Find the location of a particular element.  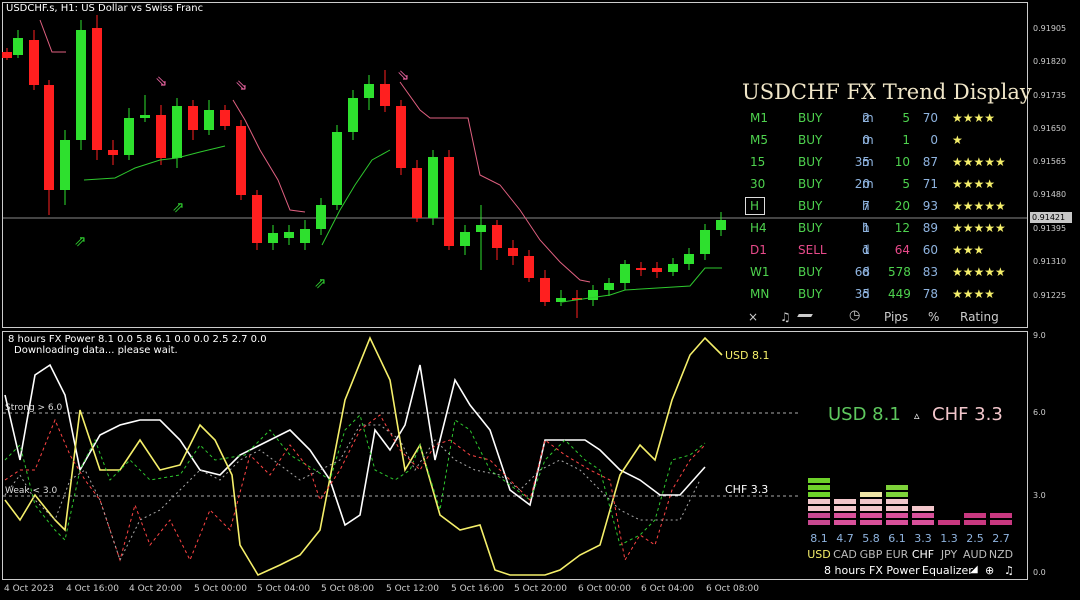

equalizer-period-button: 8 hours is located at coordinates (844, 570).